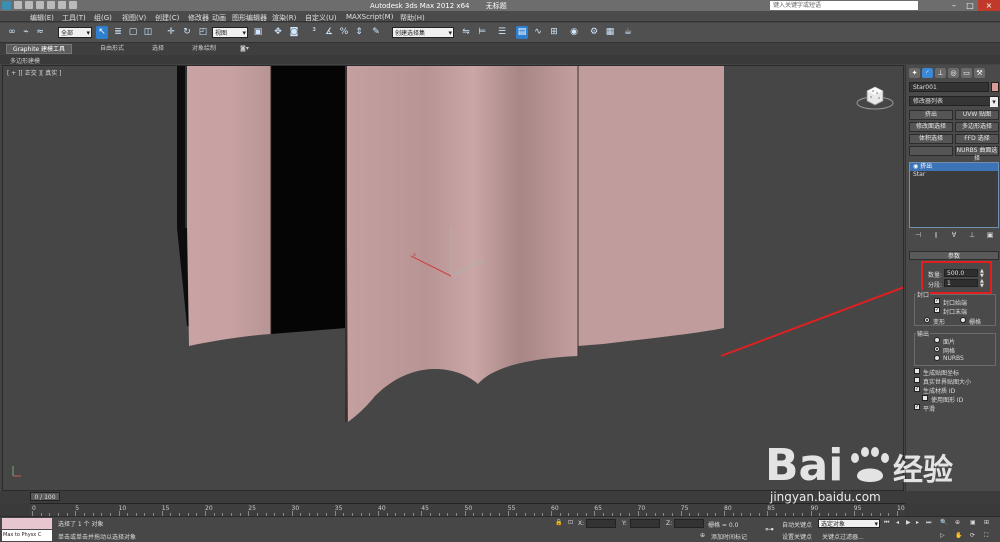 Image resolution: width=1000 pixels, height=542 pixels. I want to click on zoom-all-icon: ⊕, so click(957, 522).